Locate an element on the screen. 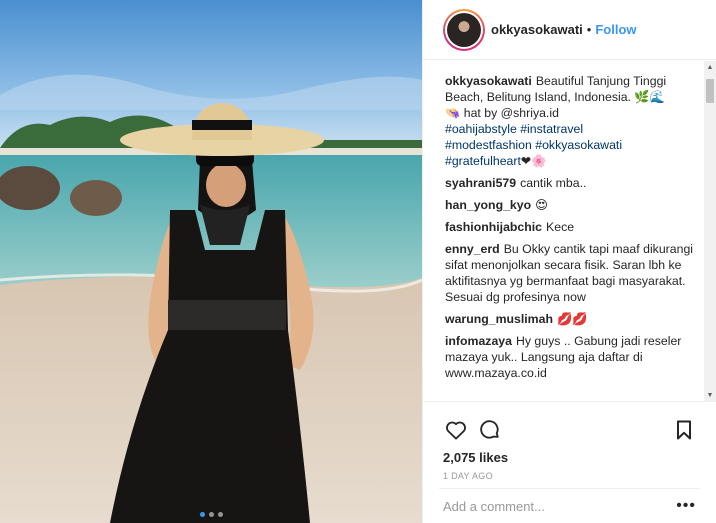 This screenshot has height=523, width=716. comments-scrollbar: ▲ ▼ is located at coordinates (710, 231).